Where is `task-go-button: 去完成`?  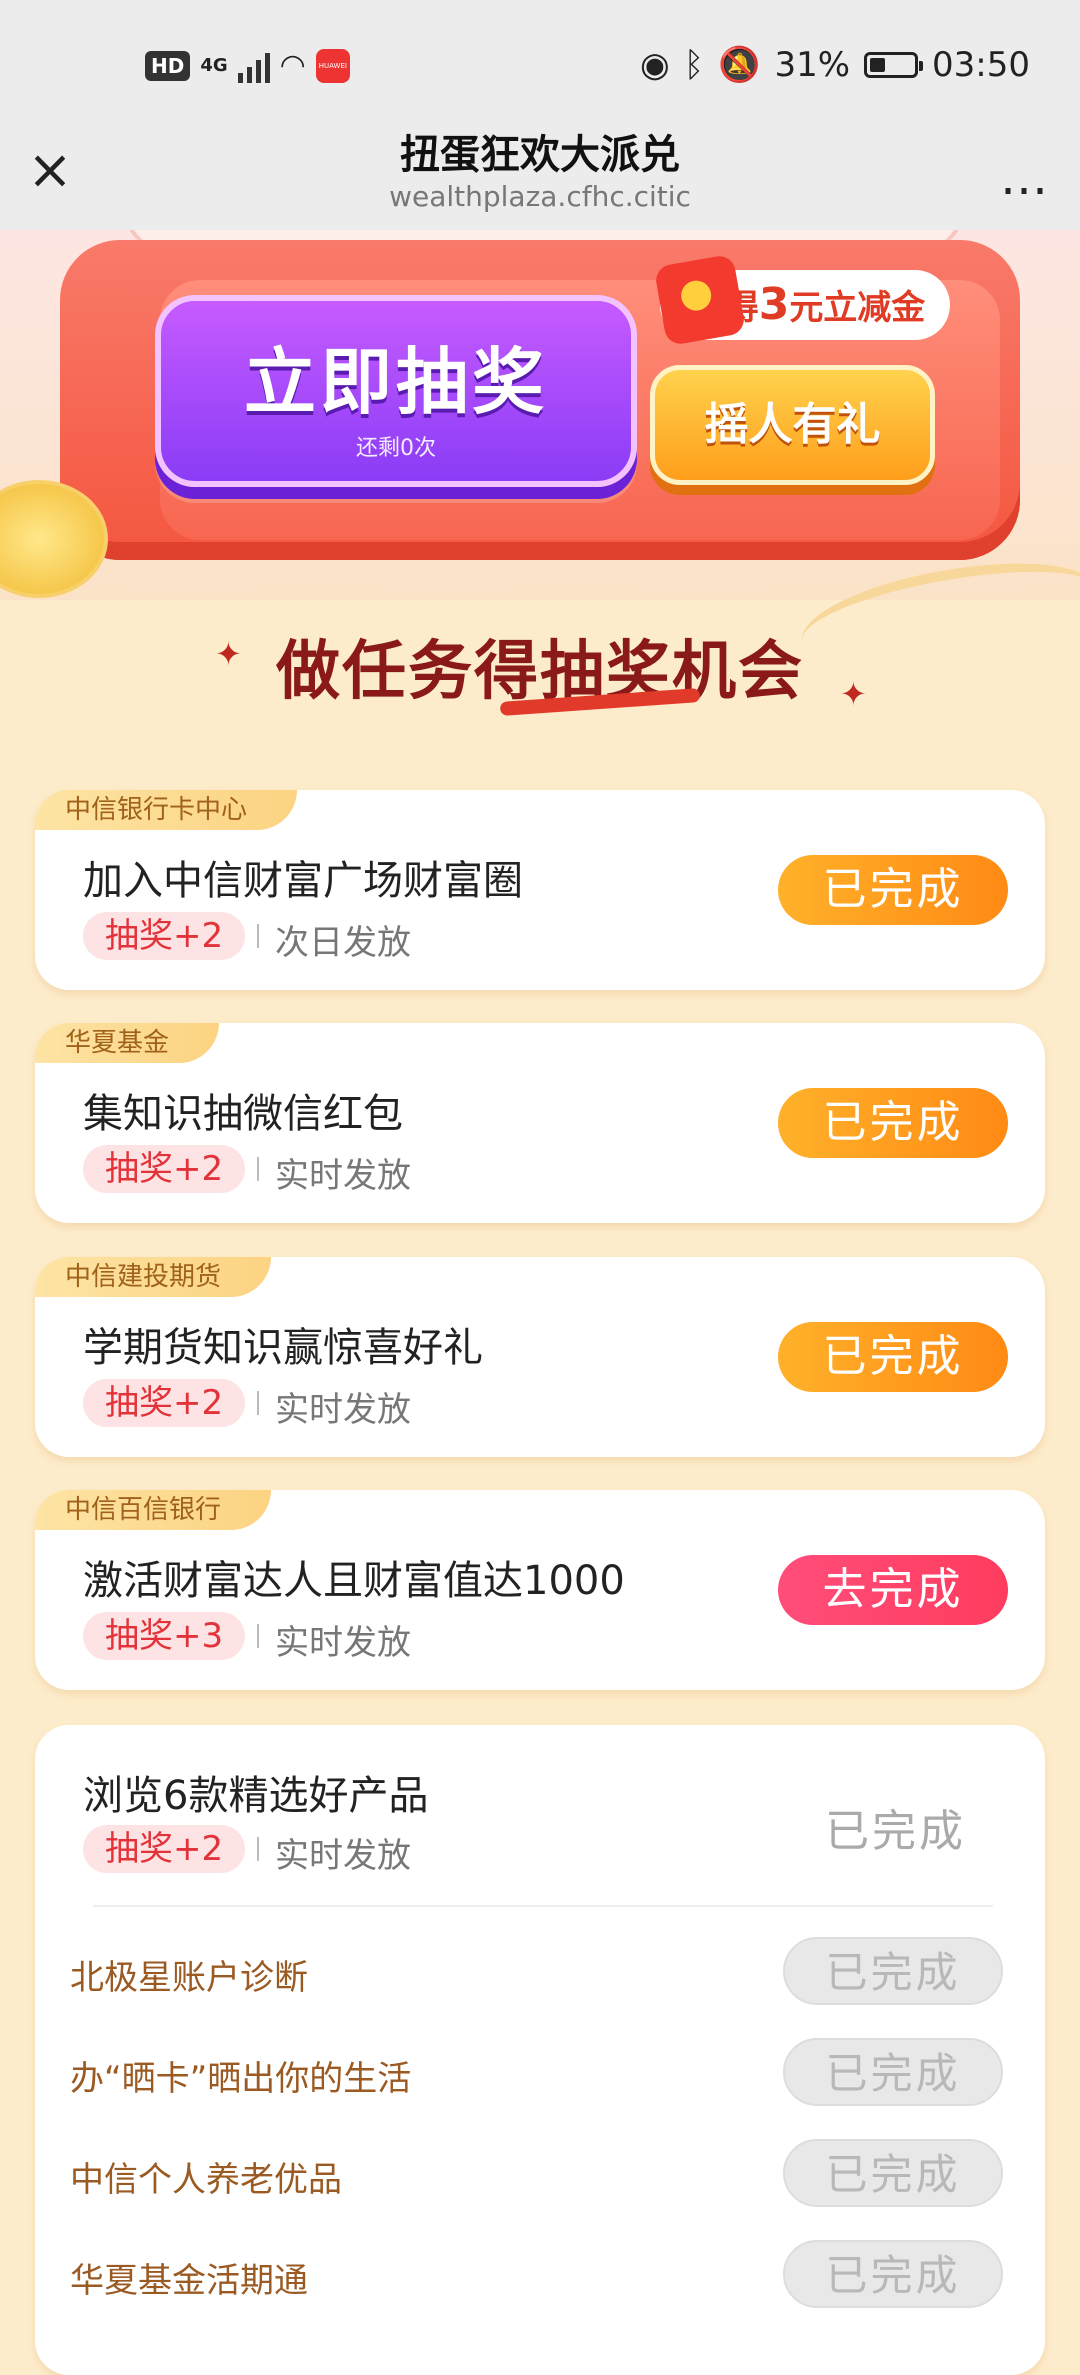 task-go-button: 去完成 is located at coordinates (893, 1590).